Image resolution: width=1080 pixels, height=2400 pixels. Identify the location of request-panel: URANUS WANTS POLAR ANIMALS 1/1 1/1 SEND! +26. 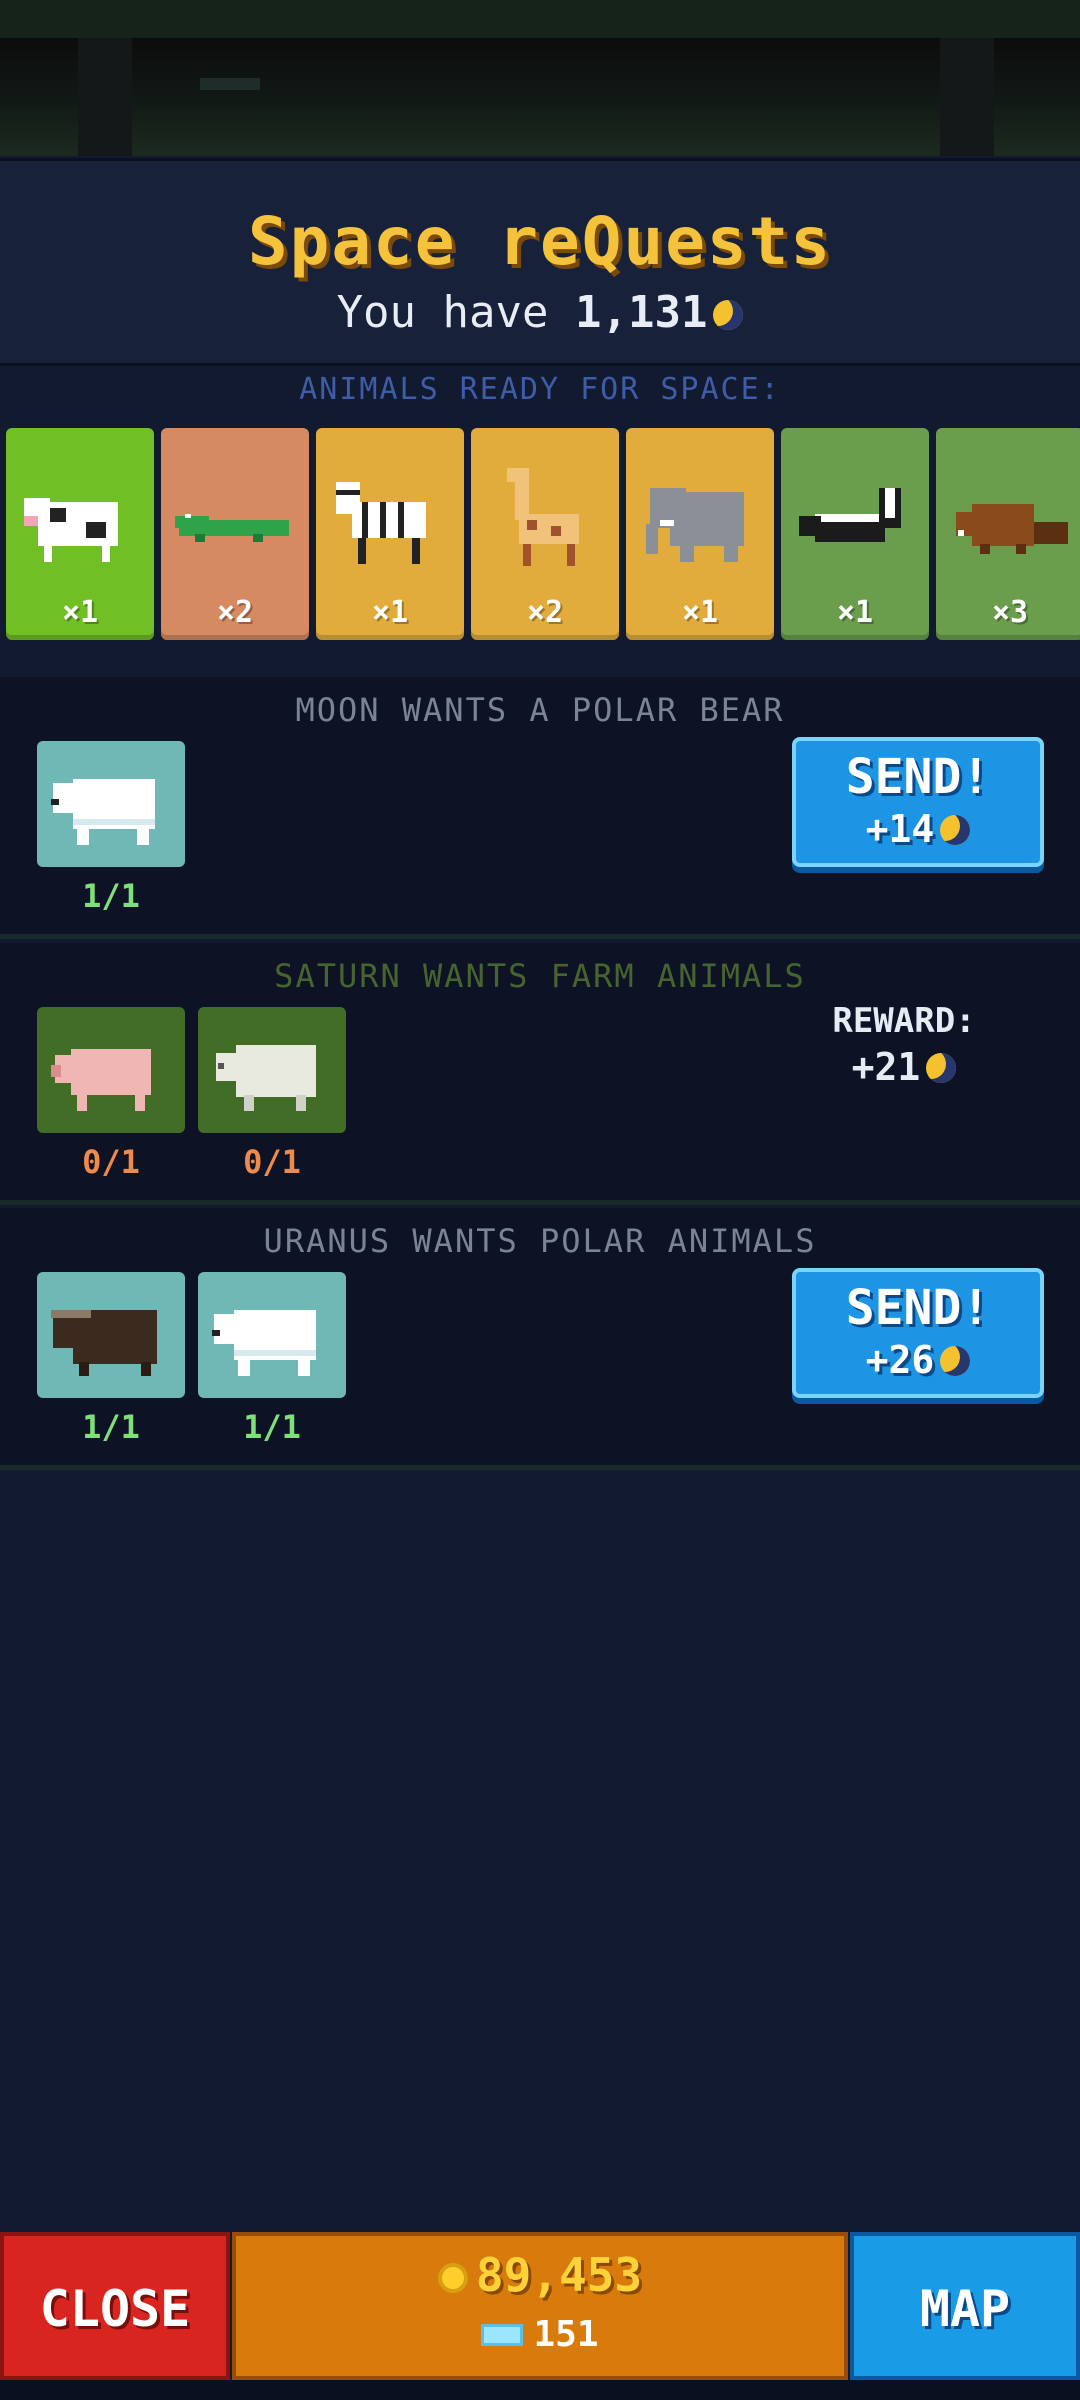
(540, 1339).